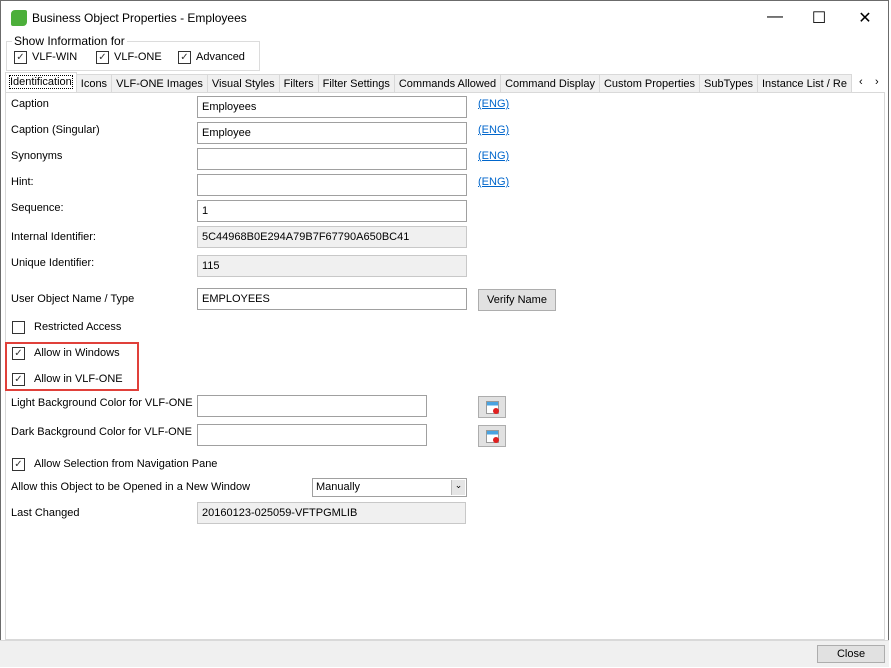 This screenshot has height=668, width=891. I want to click on caption-singular-eng-link: (ENG), so click(493, 130).